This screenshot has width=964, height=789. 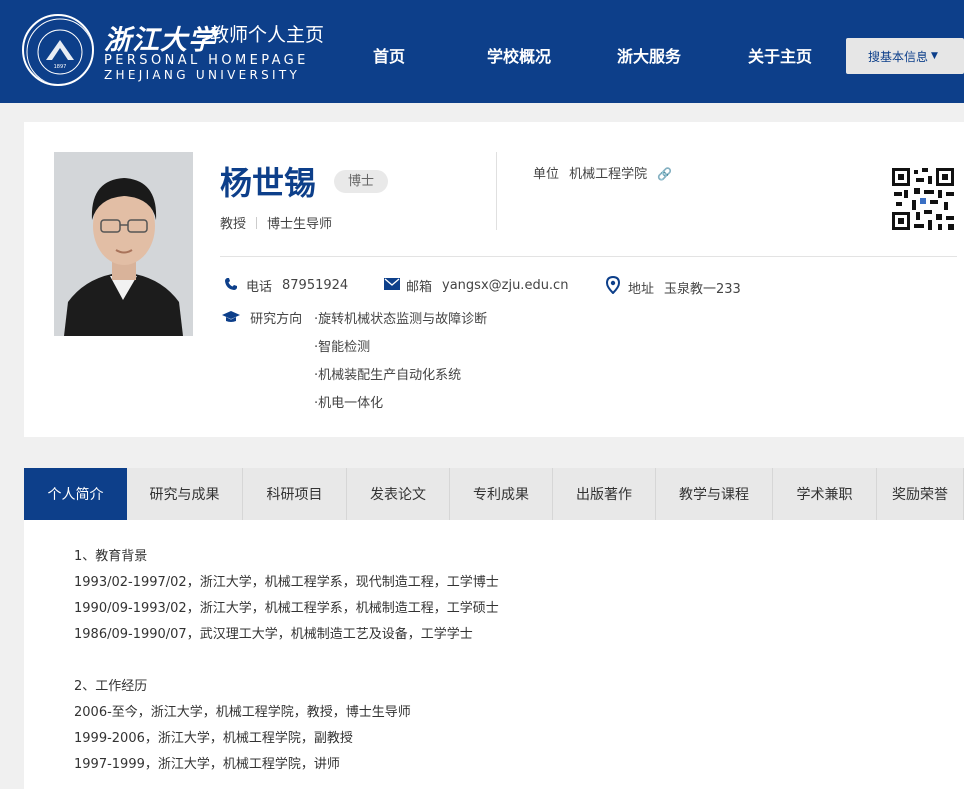 I want to click on profile-titles: 教授 博士生导师, so click(x=276, y=222).